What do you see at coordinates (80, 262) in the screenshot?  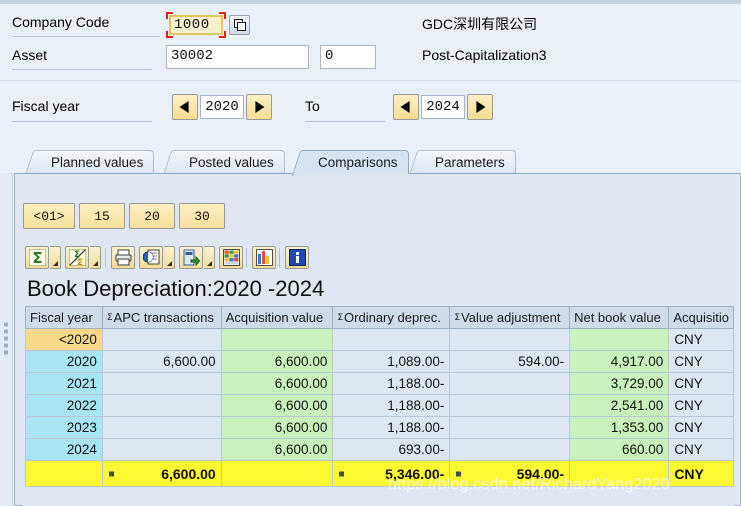 I see `svg-text: Σ` at bounding box center [80, 262].